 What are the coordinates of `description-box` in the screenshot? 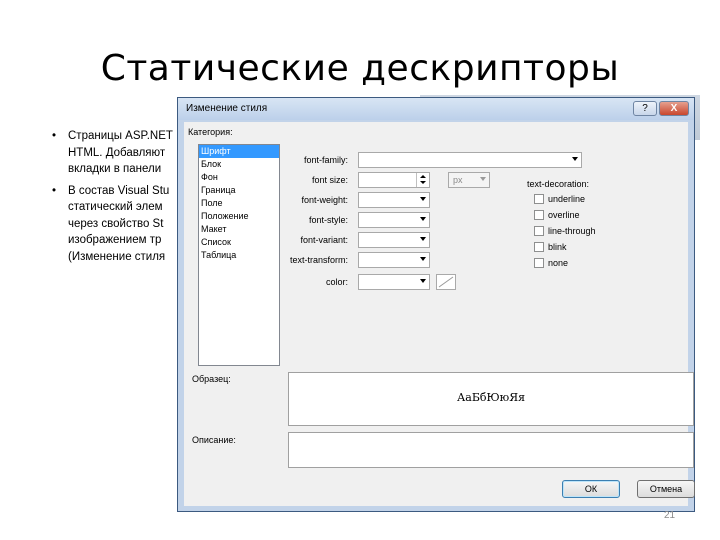 It's located at (491, 450).